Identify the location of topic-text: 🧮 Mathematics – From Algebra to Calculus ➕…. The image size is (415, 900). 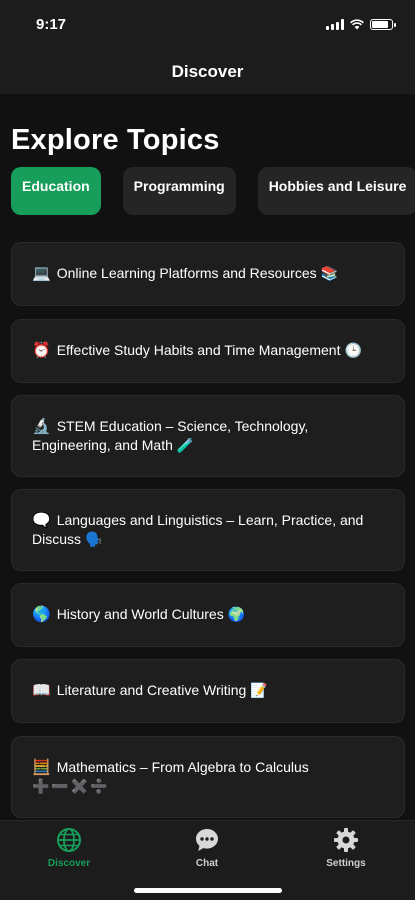
(208, 777).